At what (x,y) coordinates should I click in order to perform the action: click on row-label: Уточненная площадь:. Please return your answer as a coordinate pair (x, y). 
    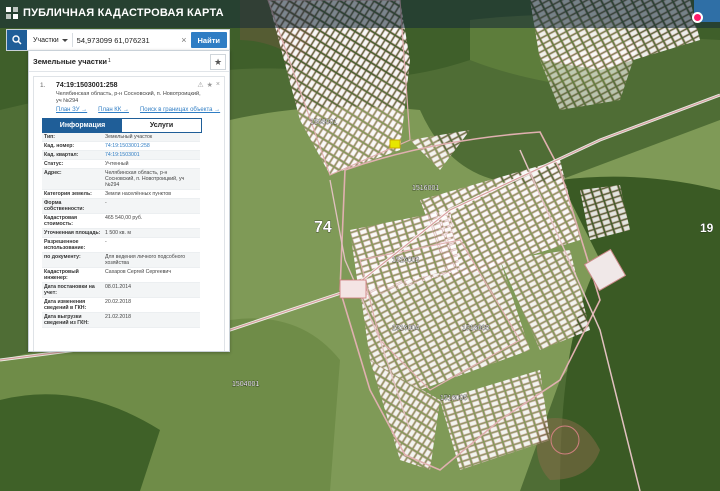
    Looking at the image, I should click on (72, 233).